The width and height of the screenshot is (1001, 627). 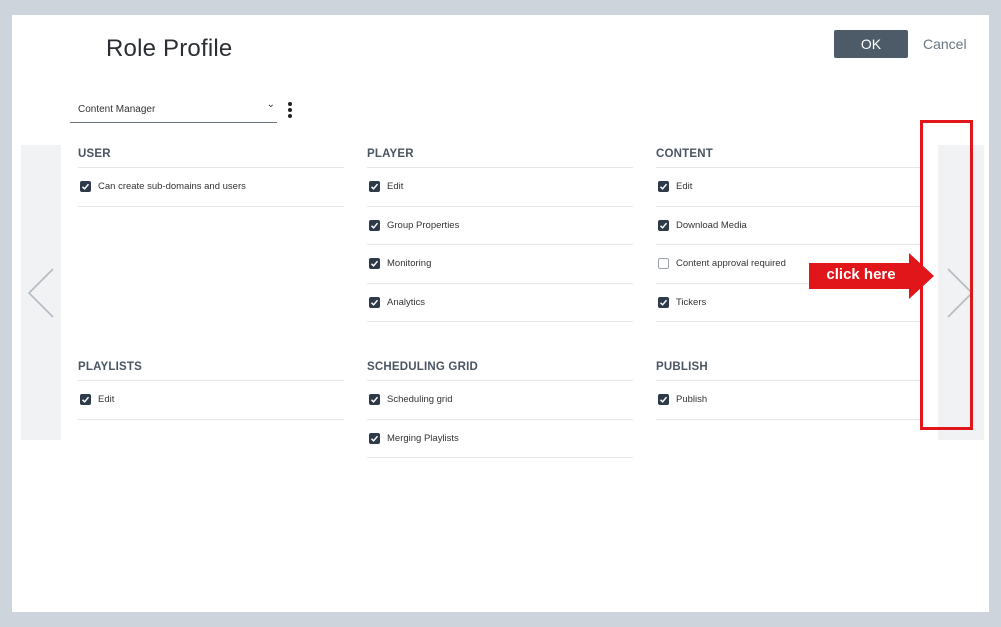 I want to click on section-publish: PUBLISH Publish, so click(x=789, y=388).